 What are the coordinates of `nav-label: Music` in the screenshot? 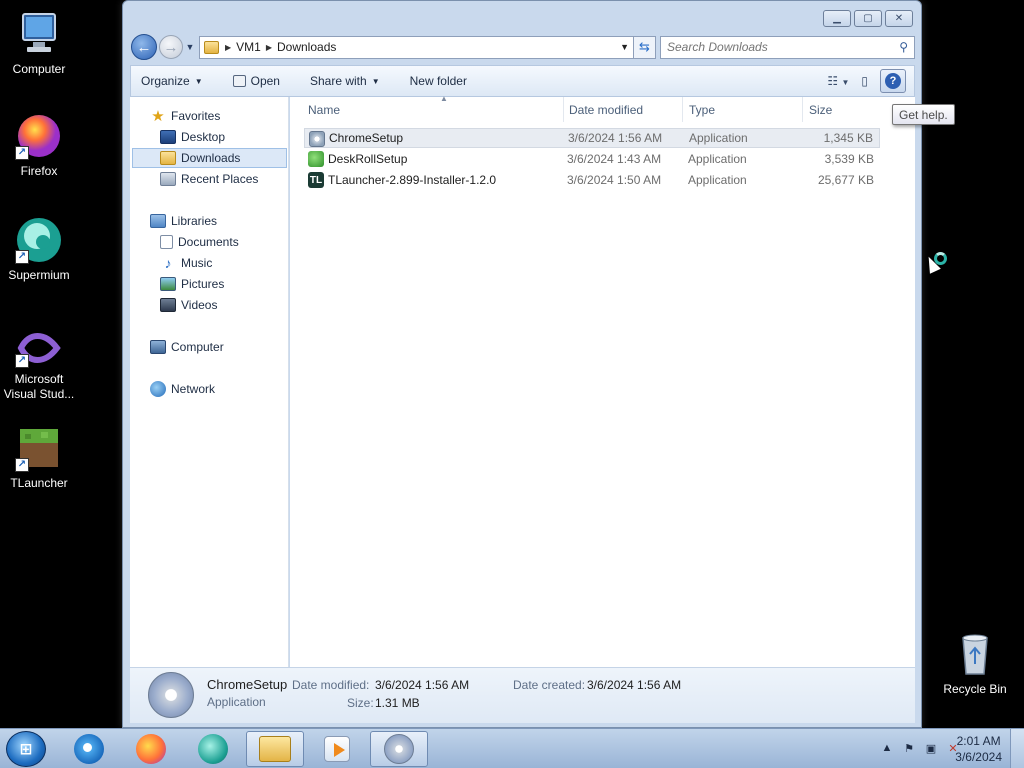 It's located at (197, 263).